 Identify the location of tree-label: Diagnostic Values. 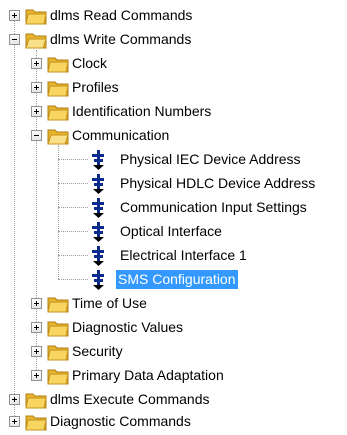
(128, 327).